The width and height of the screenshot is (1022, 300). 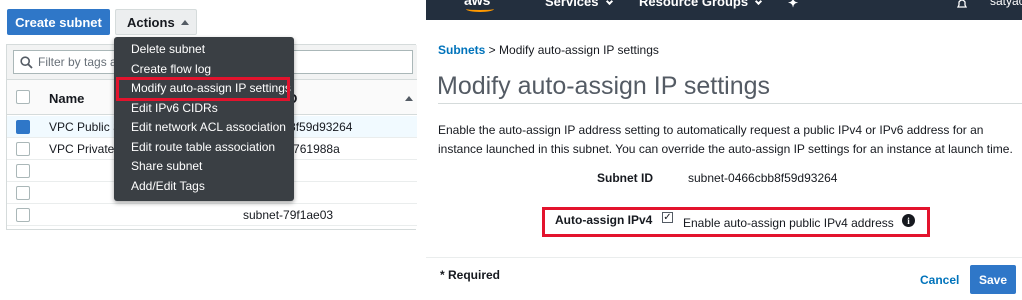 I want to click on user-account-menu: satyac, so click(x=1006, y=4).